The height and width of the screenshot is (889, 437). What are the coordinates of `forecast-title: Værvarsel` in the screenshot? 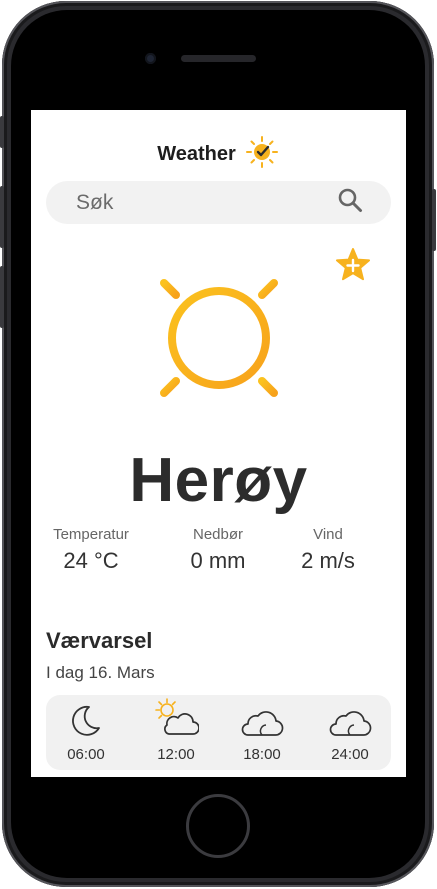 It's located at (99, 640).